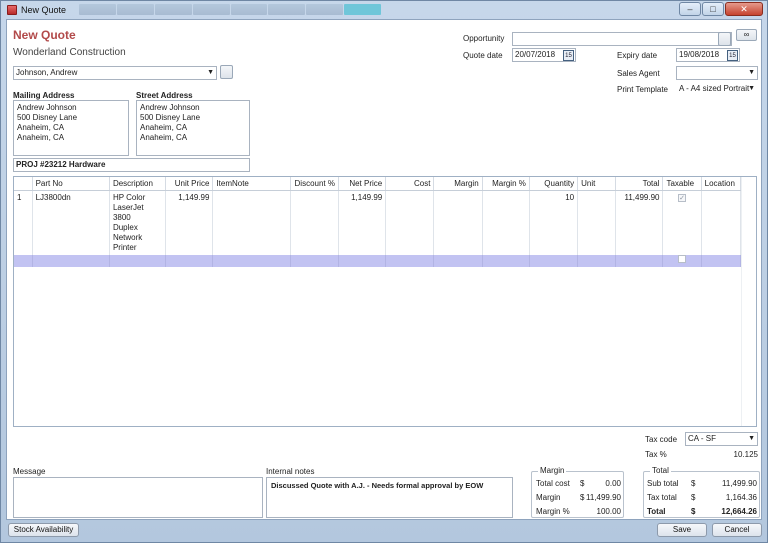 Image resolution: width=768 pixels, height=543 pixels. I want to click on cell-margin, so click(458, 222).